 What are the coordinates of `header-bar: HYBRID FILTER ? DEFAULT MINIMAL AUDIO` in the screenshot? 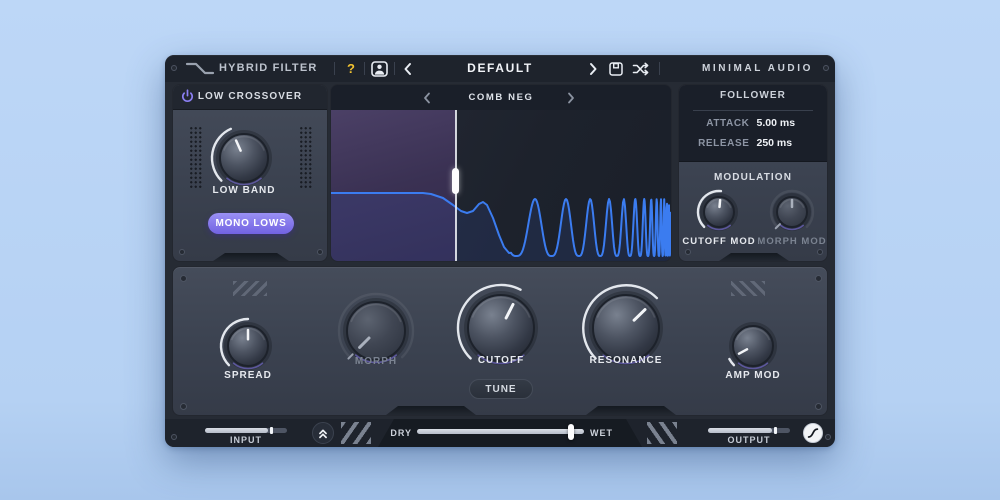 It's located at (500, 68).